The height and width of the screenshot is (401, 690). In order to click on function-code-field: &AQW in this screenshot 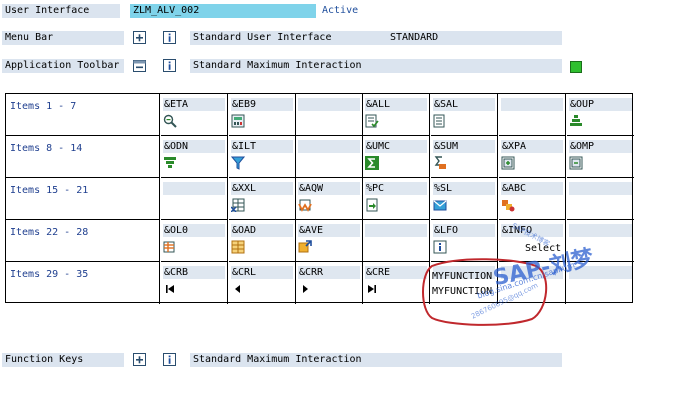, I will do `click(329, 188)`.